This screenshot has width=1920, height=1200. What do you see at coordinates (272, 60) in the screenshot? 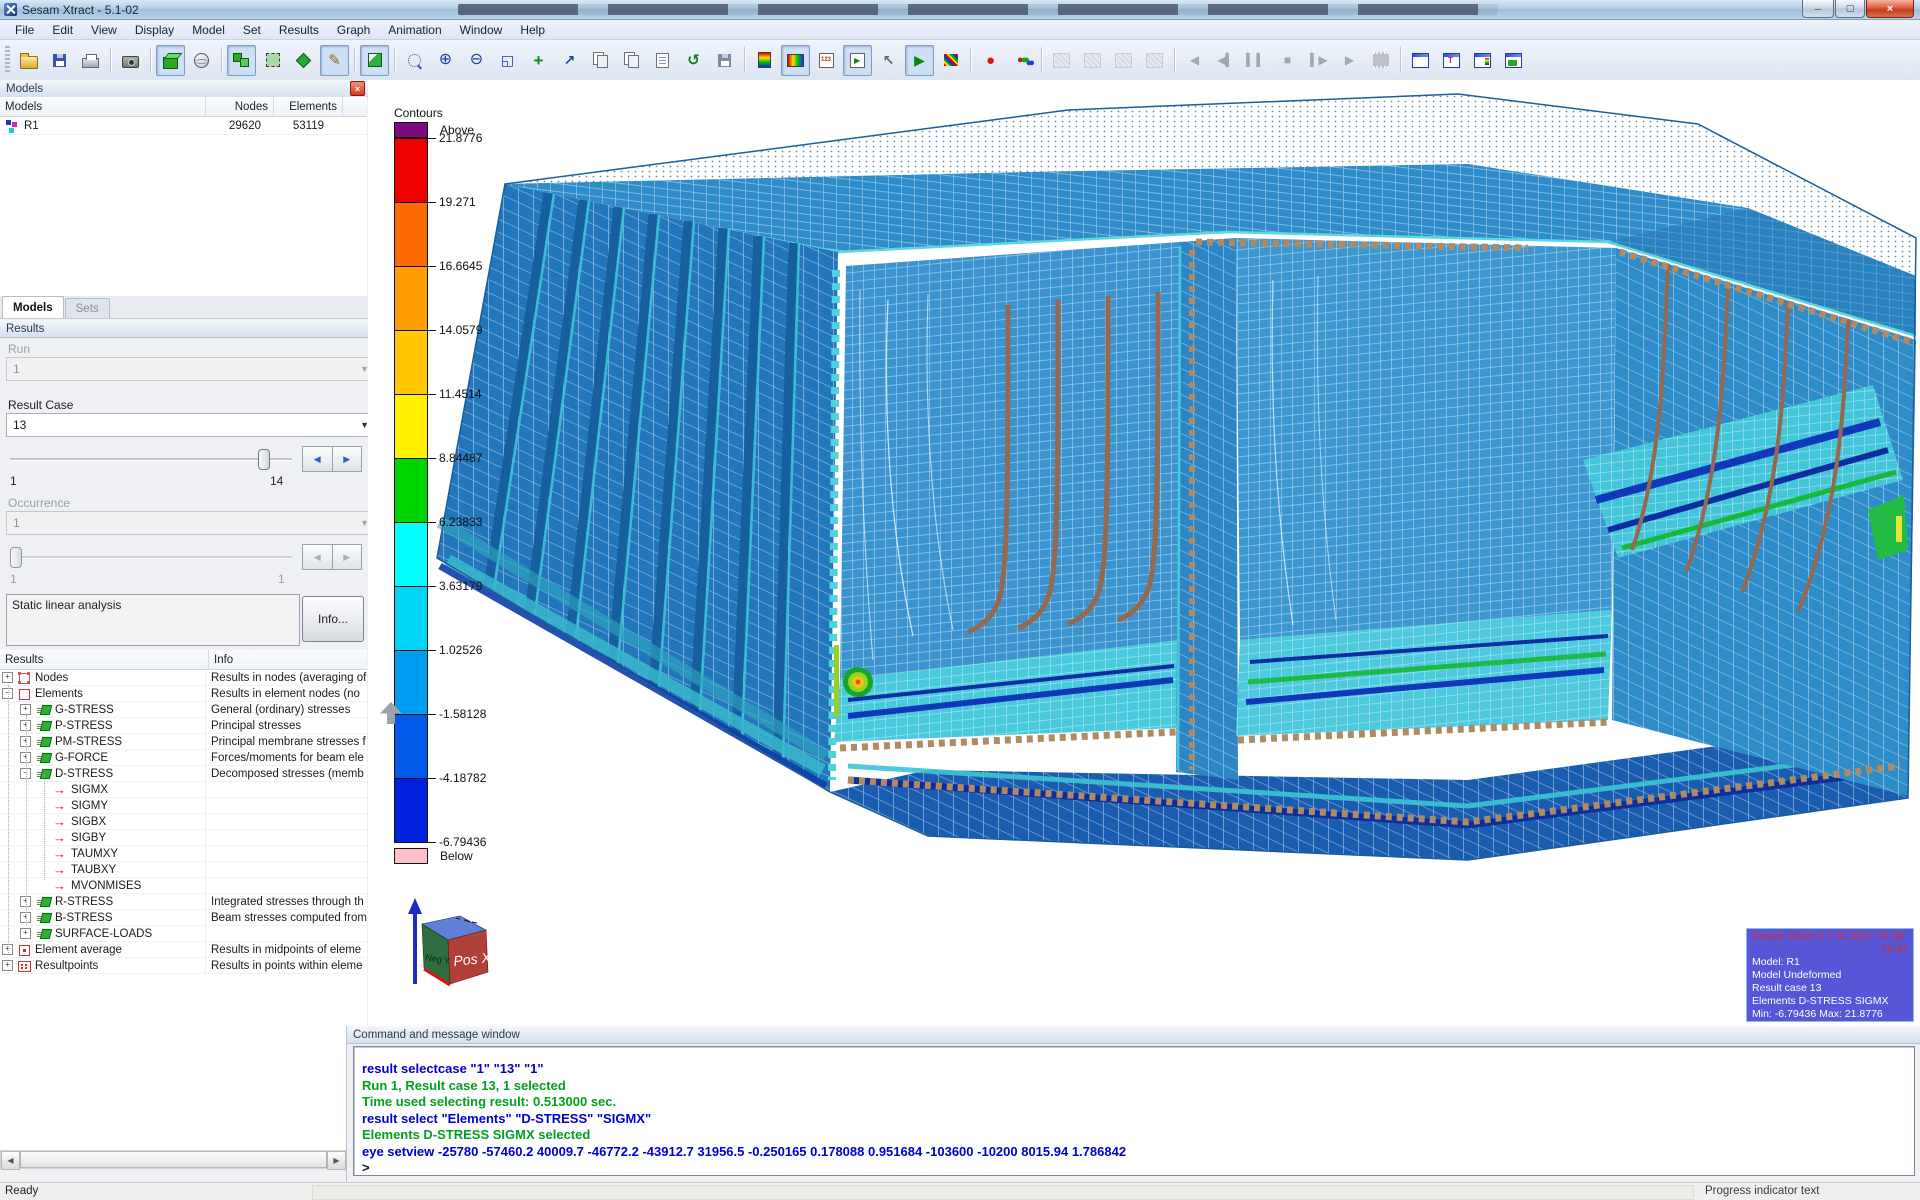
I see `select-region-button` at bounding box center [272, 60].